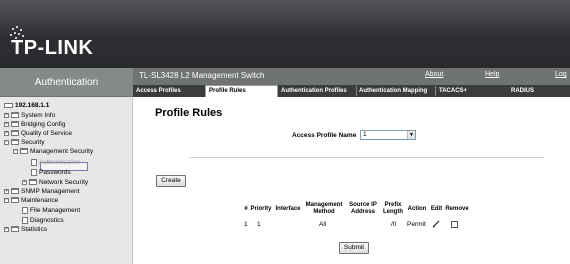 This screenshot has height=264, width=570. What do you see at coordinates (324, 208) in the screenshot?
I see `col-header-management-method: Management Method` at bounding box center [324, 208].